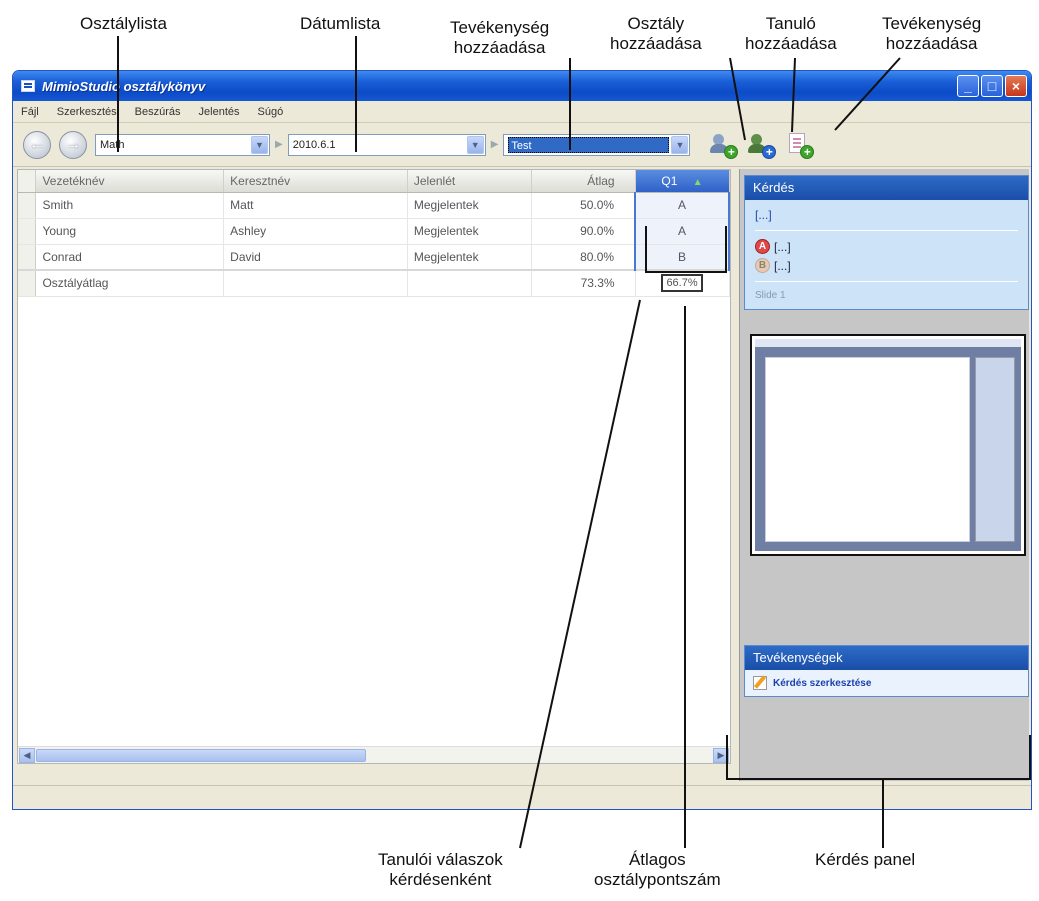 This screenshot has height=901, width=1039. I want to click on table-row: Young Ashley Megjelentek 90.0% A, so click(374, 231).